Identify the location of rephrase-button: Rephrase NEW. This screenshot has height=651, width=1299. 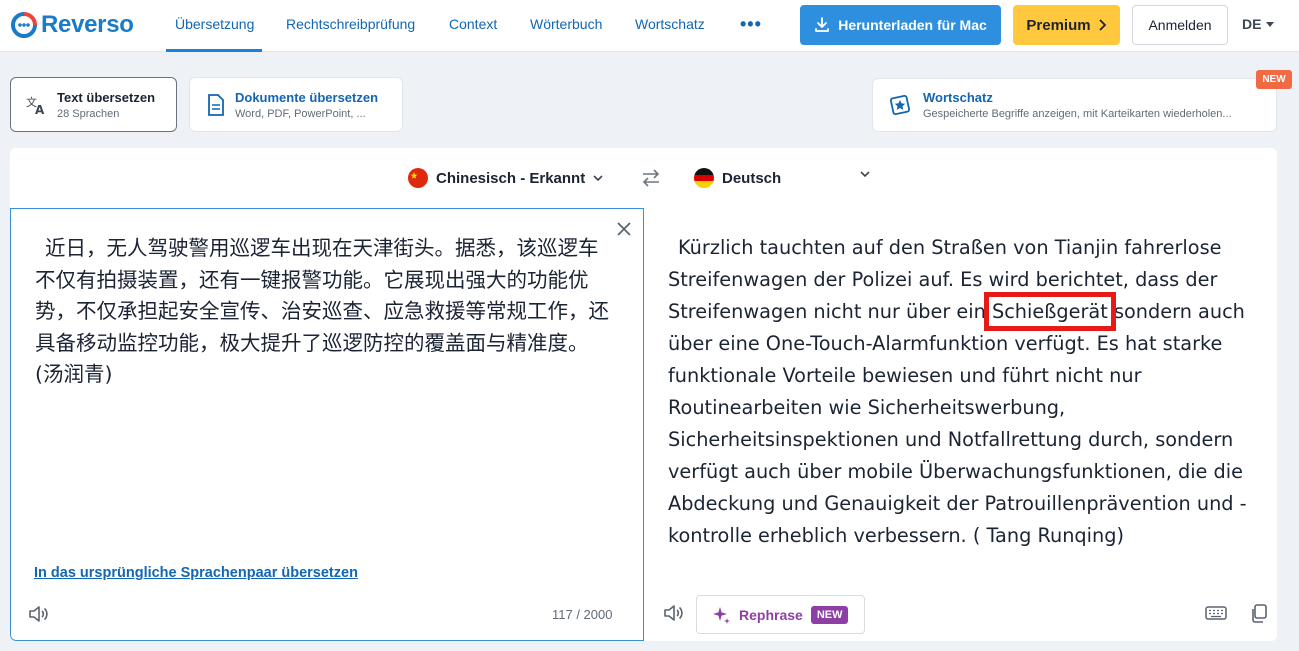
(780, 614).